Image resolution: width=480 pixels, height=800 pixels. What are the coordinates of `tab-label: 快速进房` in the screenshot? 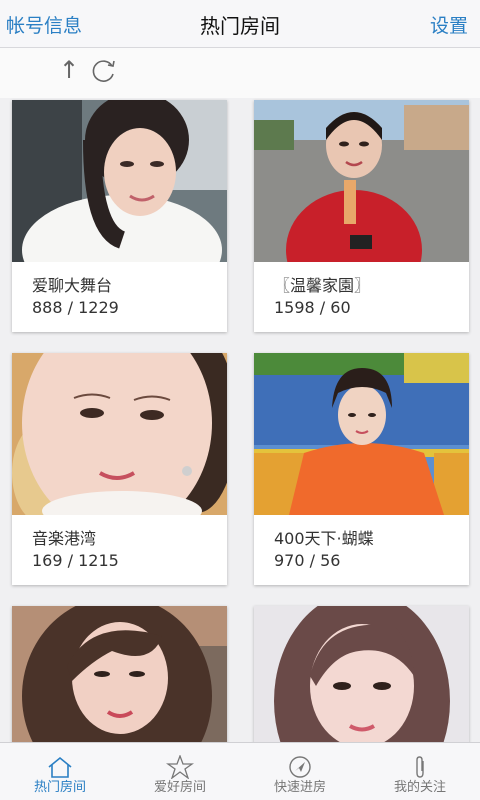 It's located at (299, 787).